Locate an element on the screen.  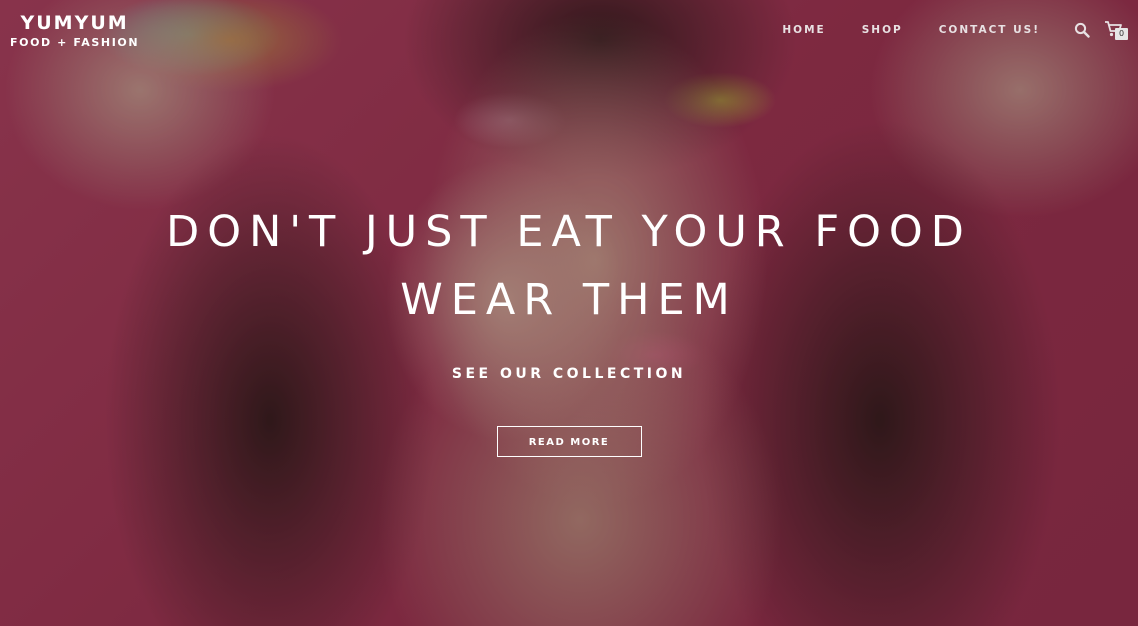
hero-headline-line-1: DON'T JUST EAT YOUR FOOD is located at coordinates (569, 232).